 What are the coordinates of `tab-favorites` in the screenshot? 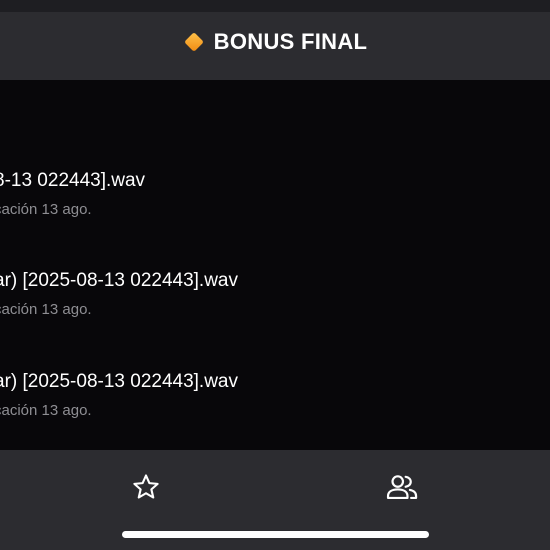 It's located at (146, 487).